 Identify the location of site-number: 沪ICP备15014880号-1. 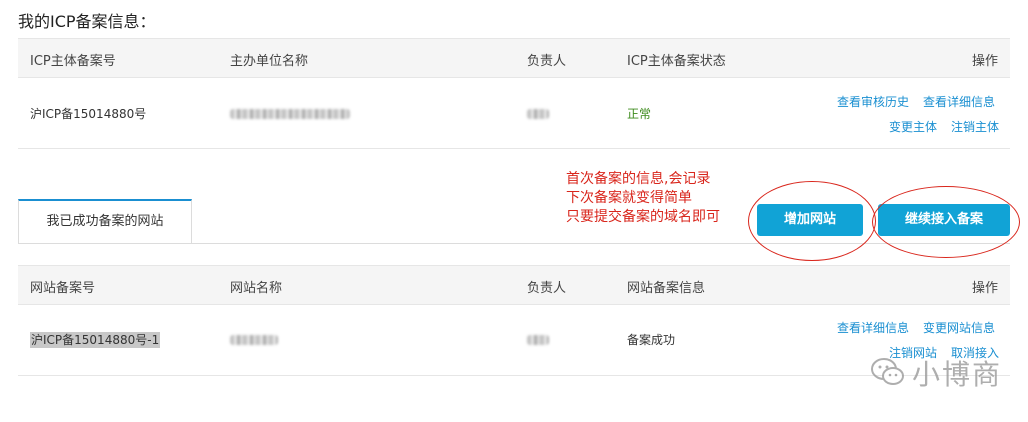
(95, 340).